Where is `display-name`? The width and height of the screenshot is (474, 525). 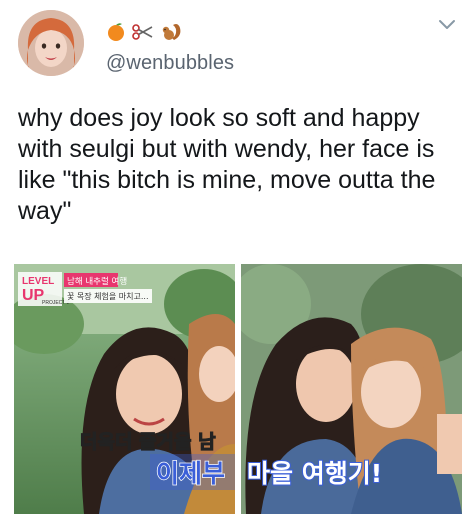 display-name is located at coordinates (144, 32).